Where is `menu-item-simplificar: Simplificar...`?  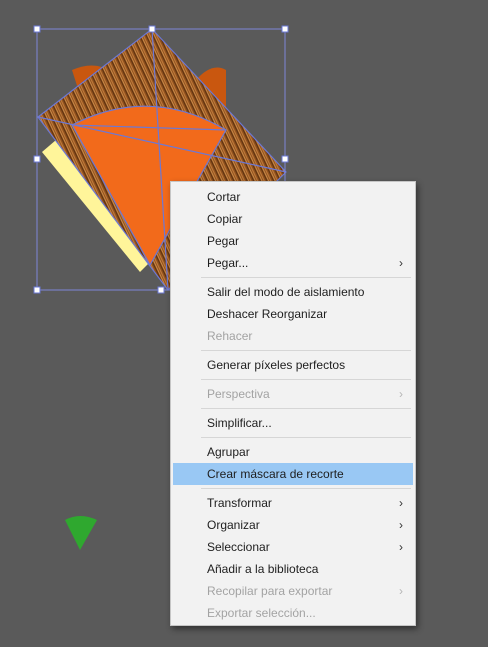
menu-item-simplificar: Simplificar... is located at coordinates (293, 423).